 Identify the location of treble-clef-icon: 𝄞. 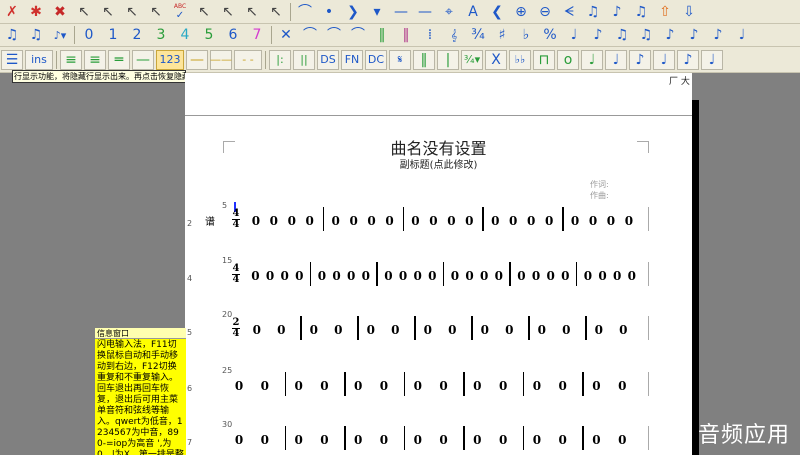
(454, 35).